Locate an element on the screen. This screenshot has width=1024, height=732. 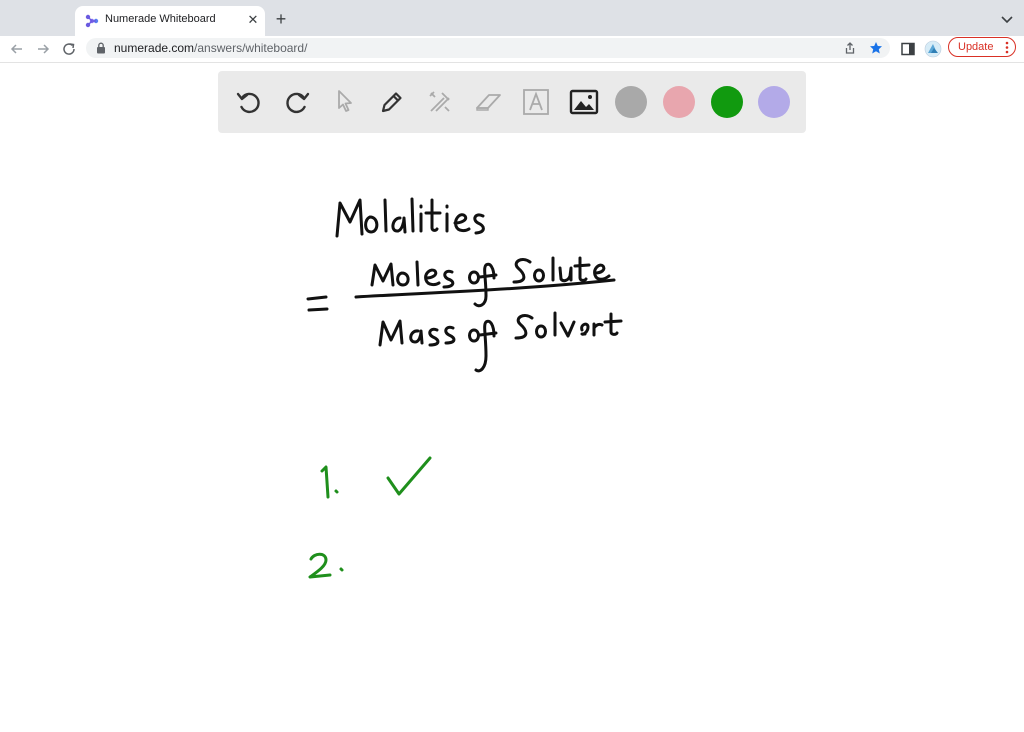
profile-avatar-icon is located at coordinates (933, 49).